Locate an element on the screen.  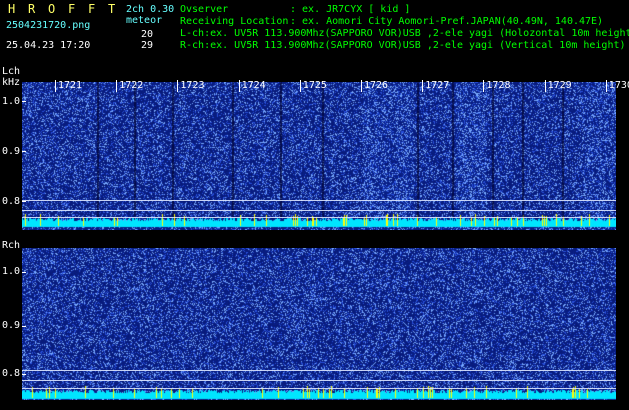
lch-label: Lch is located at coordinates (11, 71).